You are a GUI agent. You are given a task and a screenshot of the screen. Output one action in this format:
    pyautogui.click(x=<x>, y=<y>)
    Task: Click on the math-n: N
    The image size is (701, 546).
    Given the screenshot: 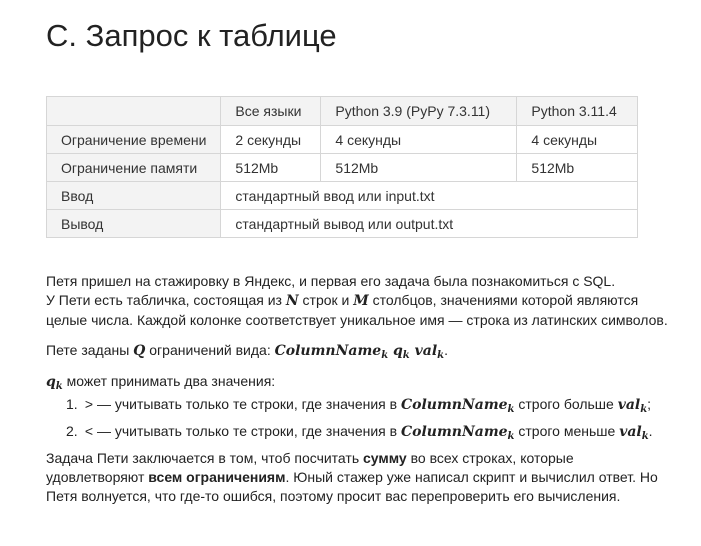 What is the action you would take?
    pyautogui.click(x=292, y=301)
    